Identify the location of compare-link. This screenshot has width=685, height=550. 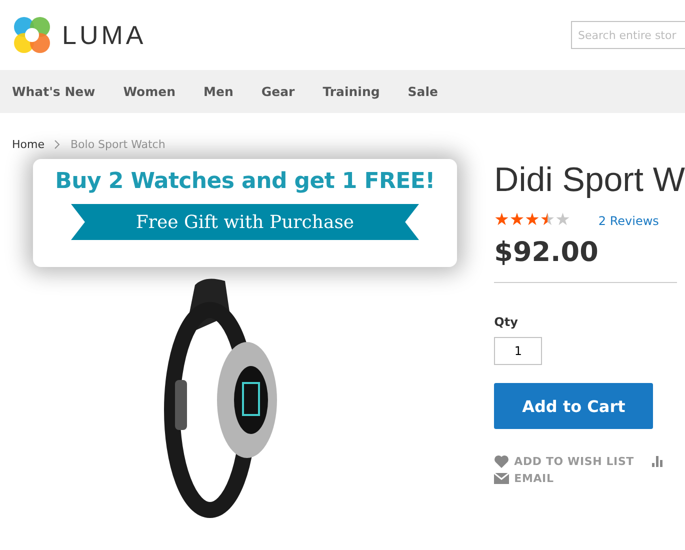
(658, 461).